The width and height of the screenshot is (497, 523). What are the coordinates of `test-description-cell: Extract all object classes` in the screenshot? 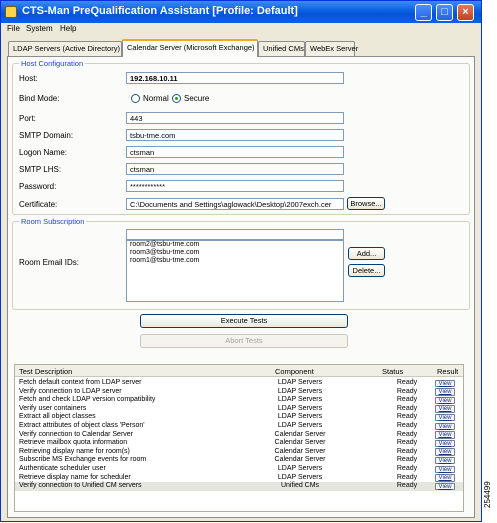 It's located at (57, 417).